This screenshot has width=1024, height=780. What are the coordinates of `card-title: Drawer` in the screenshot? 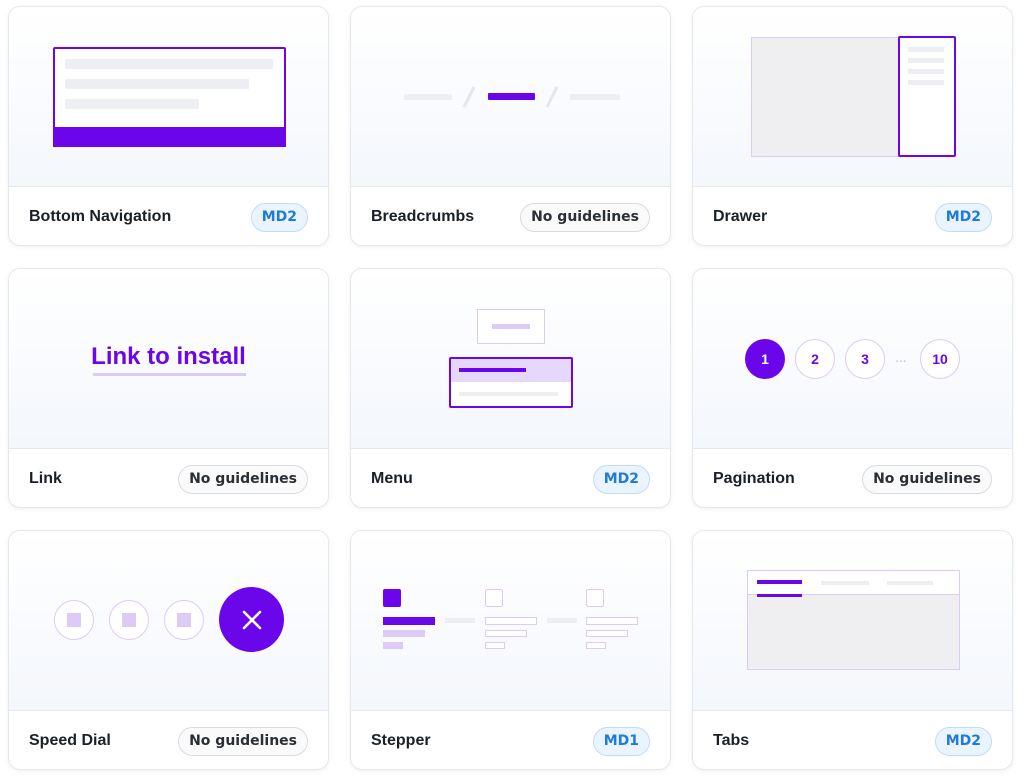 It's located at (740, 216).